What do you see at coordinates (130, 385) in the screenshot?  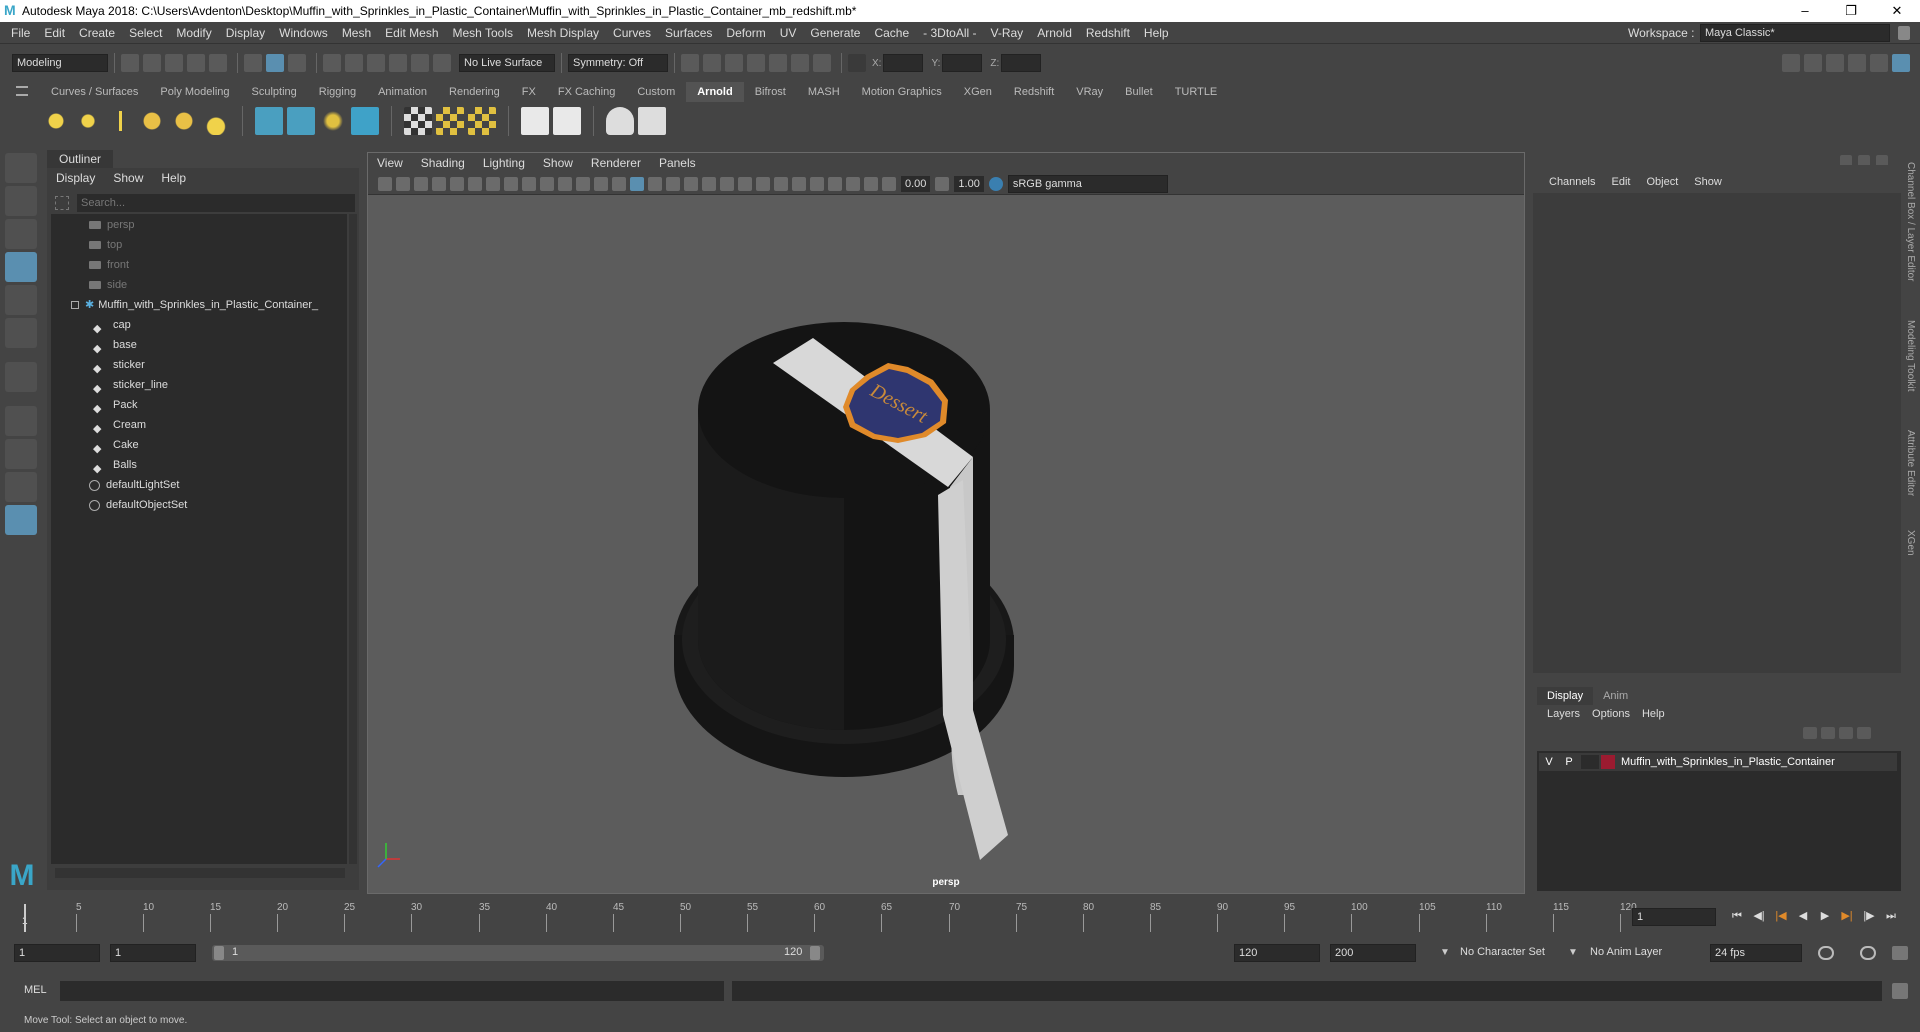 I see `tree-item-sticker-line: ◆ sticker_line` at bounding box center [130, 385].